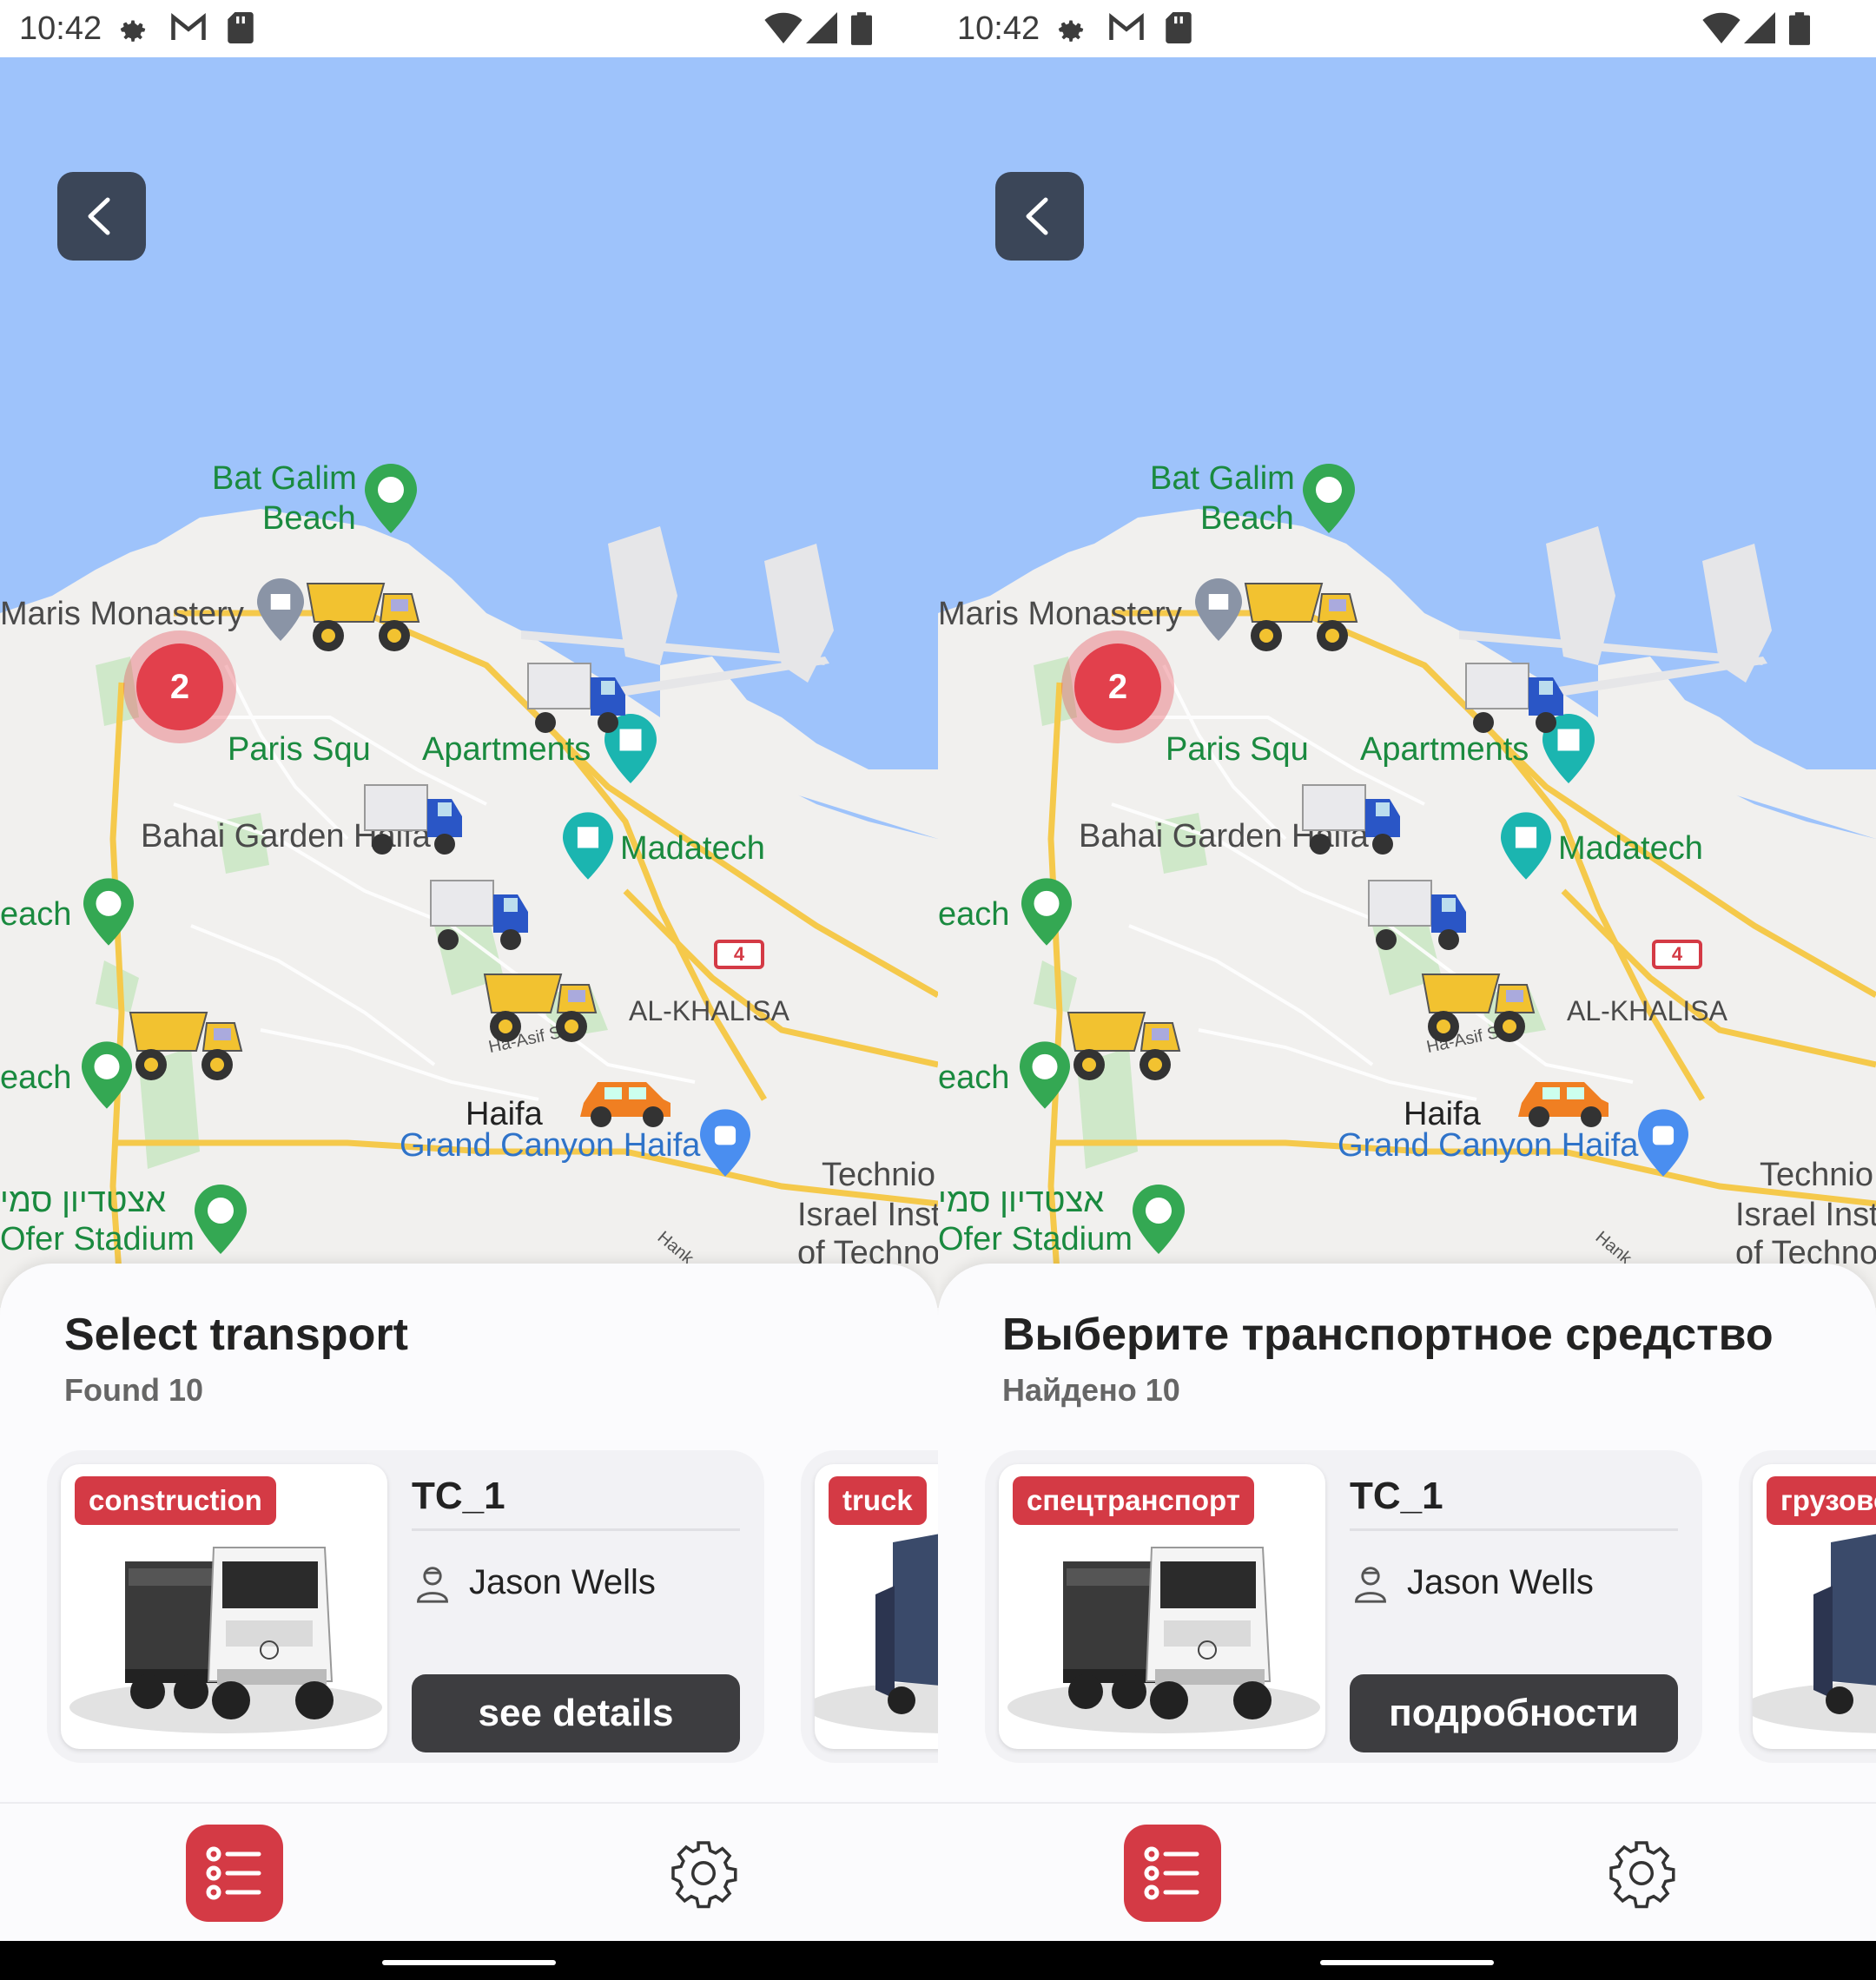 The width and height of the screenshot is (1876, 1980). Describe the element at coordinates (562, 1582) in the screenshot. I see `driver-name: Jason Wells` at that location.